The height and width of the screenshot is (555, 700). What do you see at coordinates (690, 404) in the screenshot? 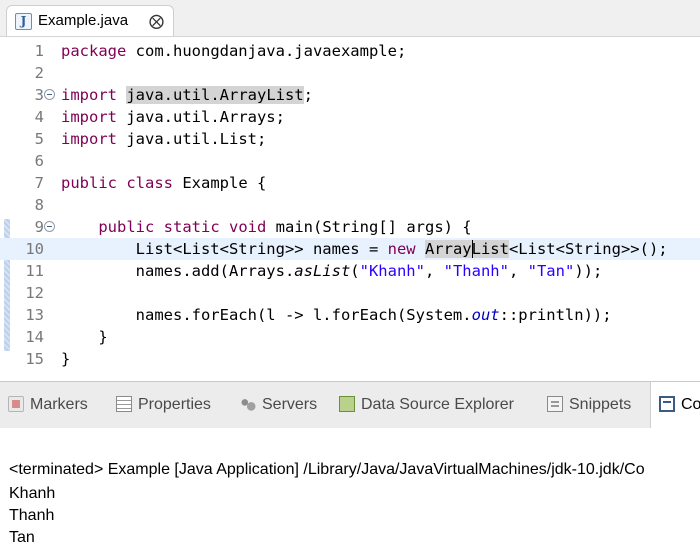
I see `tab-console-label: Co` at bounding box center [690, 404].